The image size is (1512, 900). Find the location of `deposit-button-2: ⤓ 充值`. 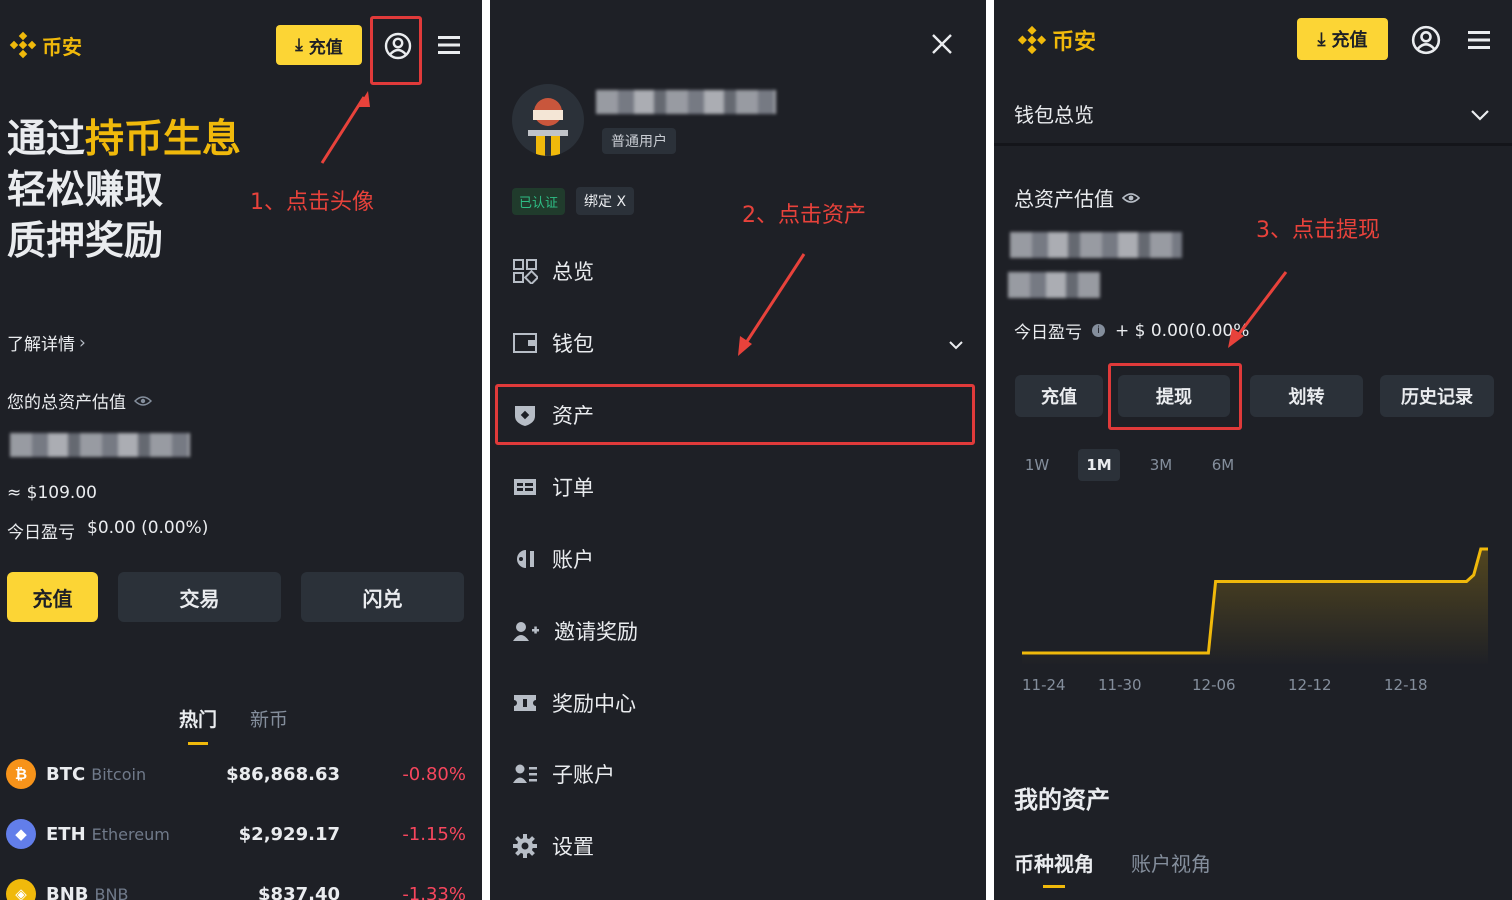

deposit-button-2: ⤓ 充值 is located at coordinates (1342, 39).